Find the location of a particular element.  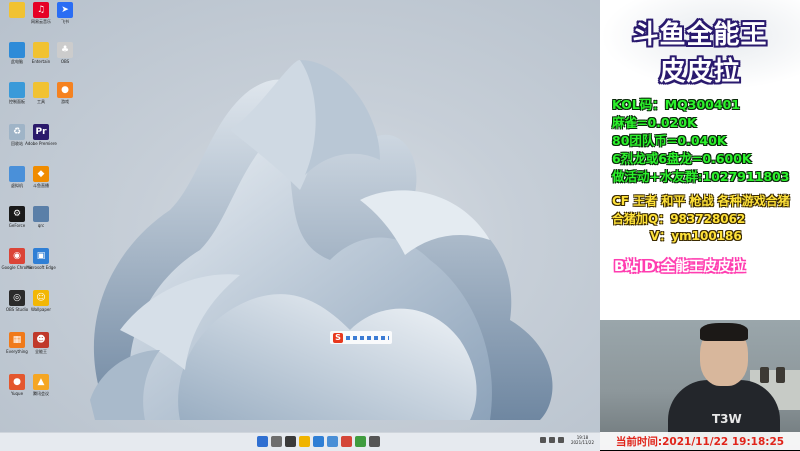

desktop-icon: ♻ 回收站 is located at coordinates (17, 137).